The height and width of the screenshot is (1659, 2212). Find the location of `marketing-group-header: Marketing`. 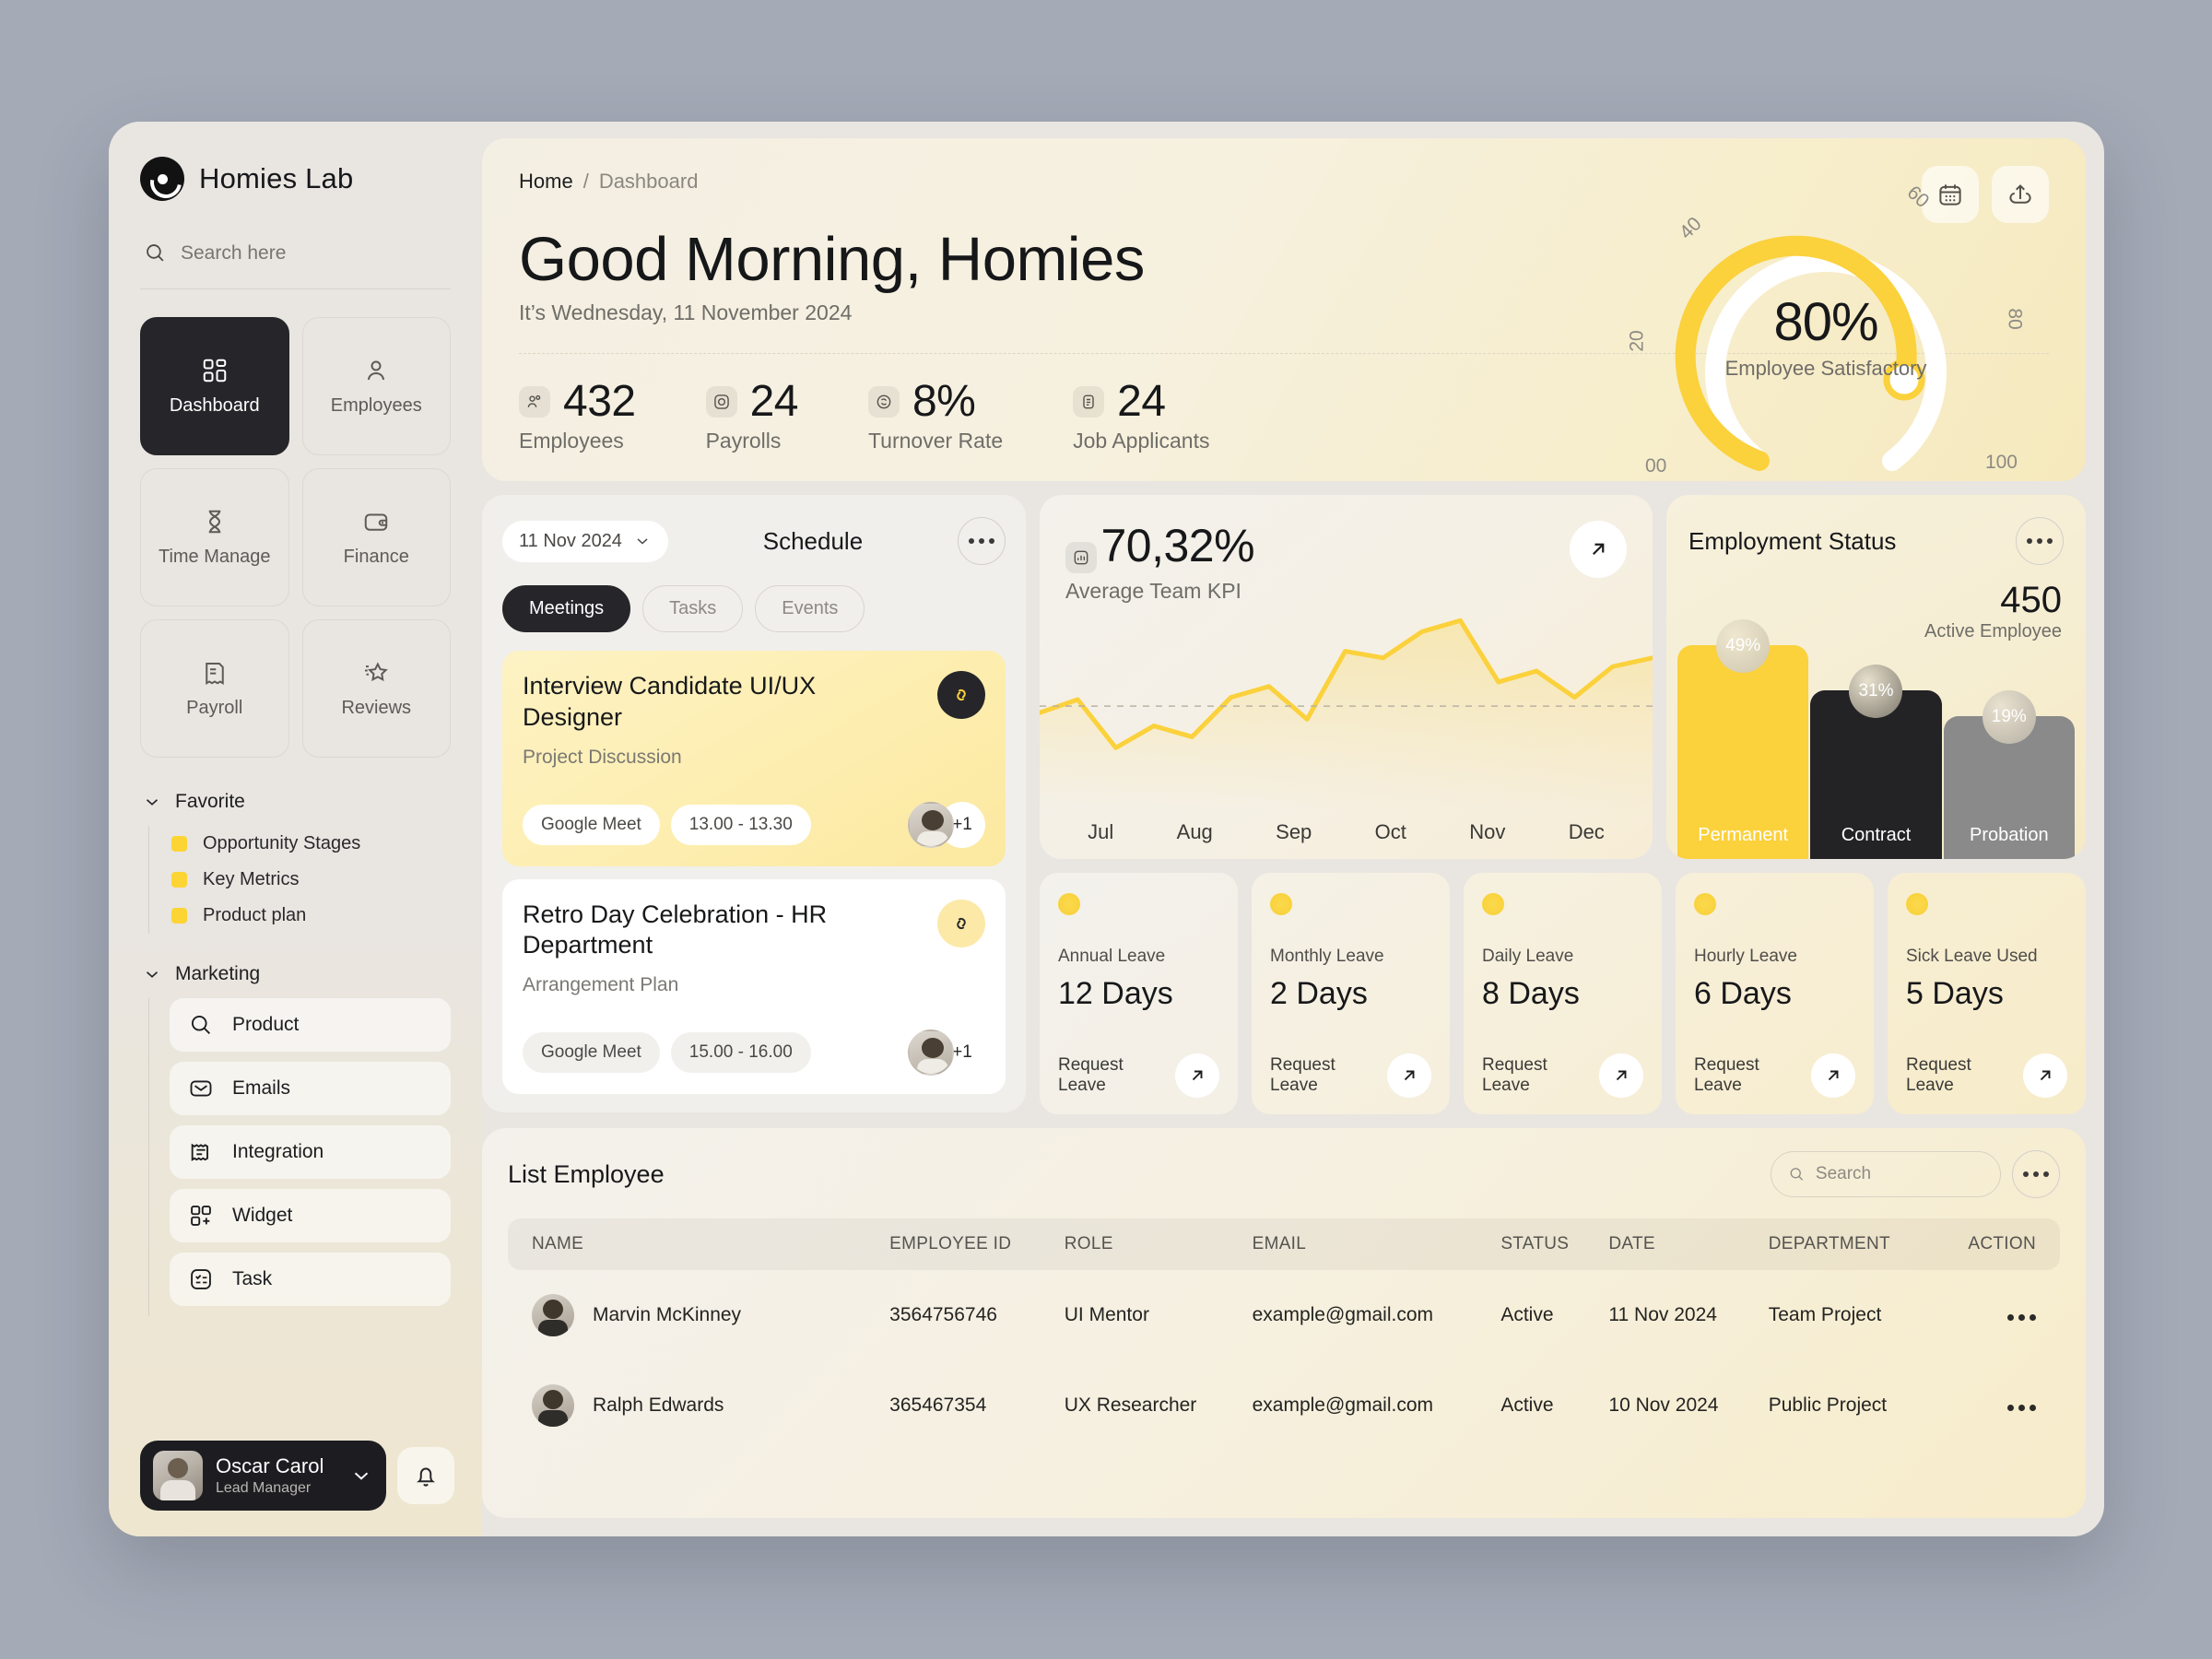

marketing-group-header: Marketing is located at coordinates (296, 974).